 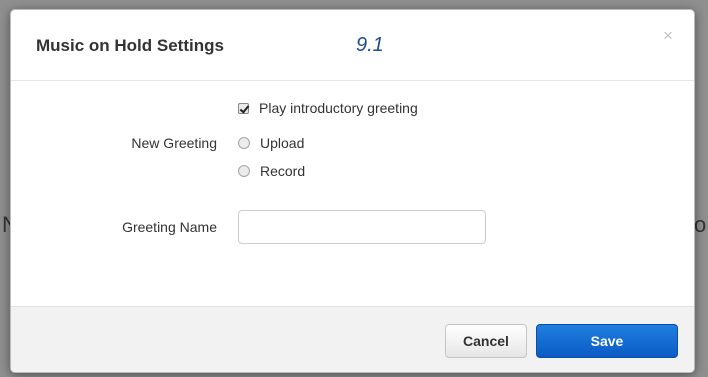 What do you see at coordinates (486, 341) in the screenshot?
I see `cancel-button: Cancel` at bounding box center [486, 341].